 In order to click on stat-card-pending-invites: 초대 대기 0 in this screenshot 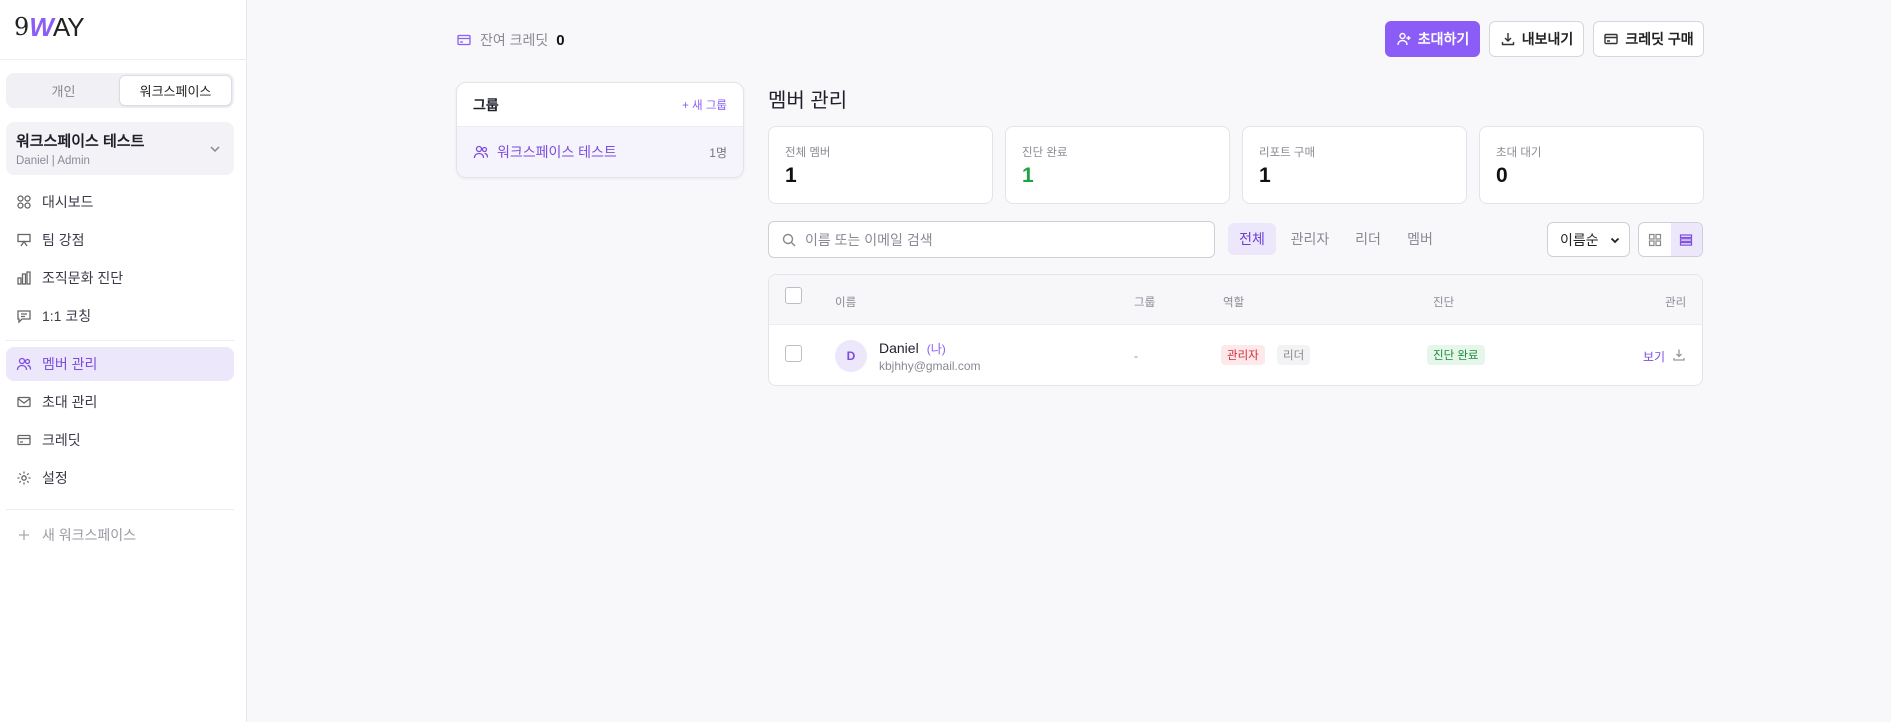, I will do `click(1591, 165)`.